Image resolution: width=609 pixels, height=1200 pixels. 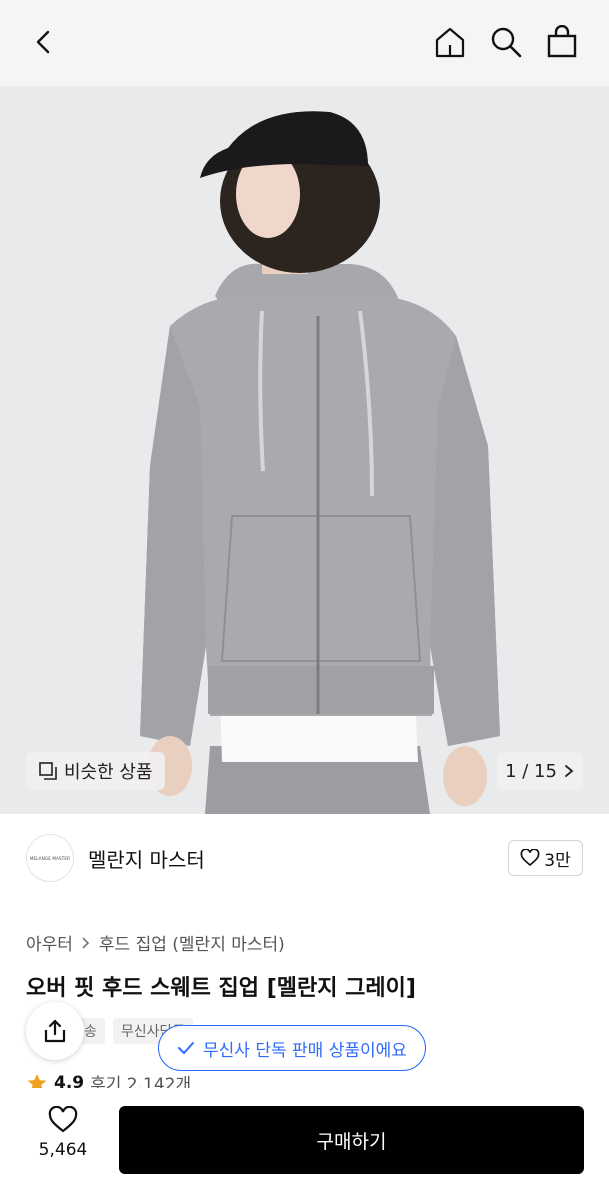 What do you see at coordinates (108, 772) in the screenshot?
I see `similar-products-label: 비슷한 상품` at bounding box center [108, 772].